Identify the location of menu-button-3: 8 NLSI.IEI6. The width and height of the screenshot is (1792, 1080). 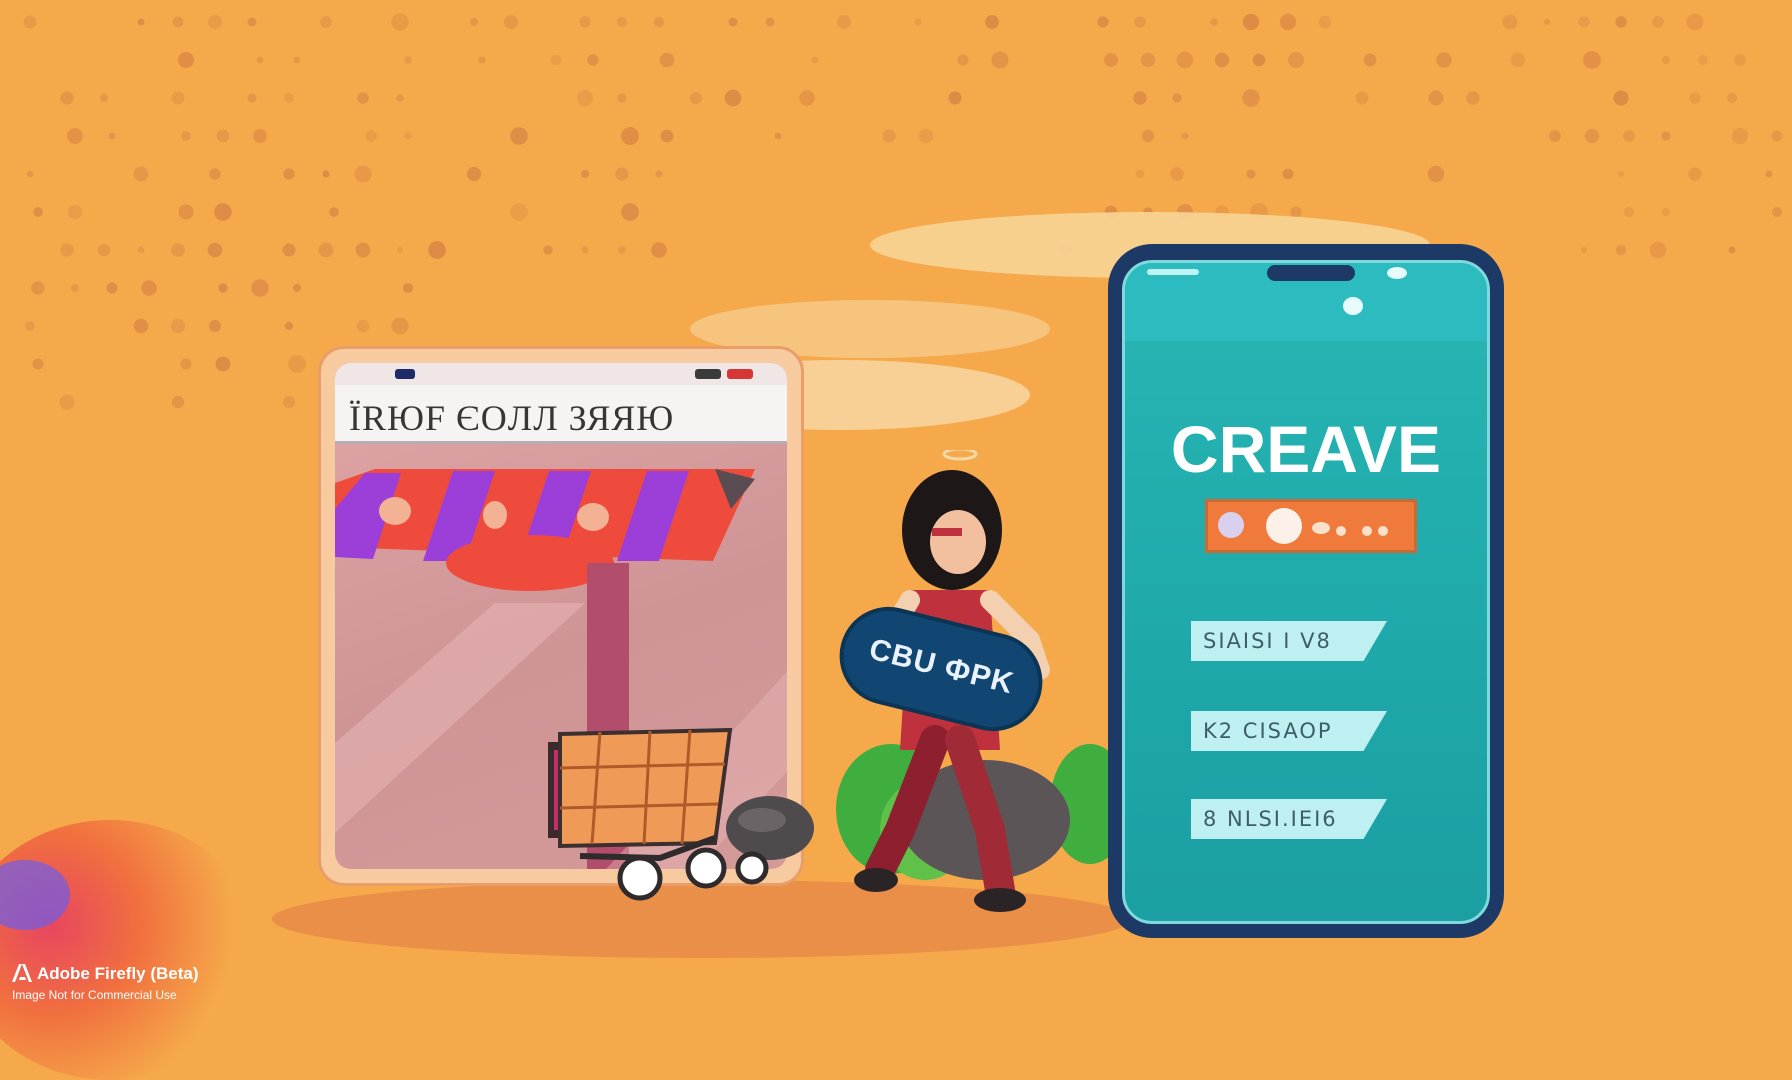
(1289, 819).